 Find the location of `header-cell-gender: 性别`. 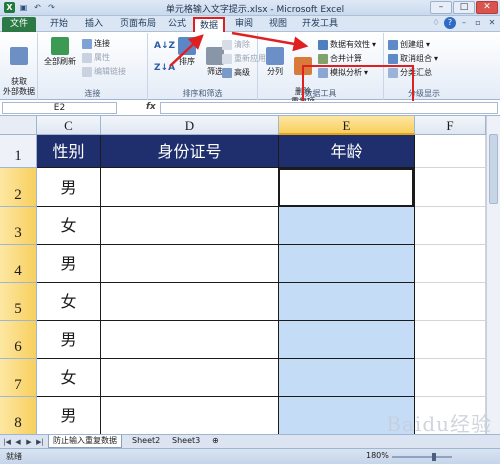

header-cell-gender: 性别 is located at coordinates (69, 151).